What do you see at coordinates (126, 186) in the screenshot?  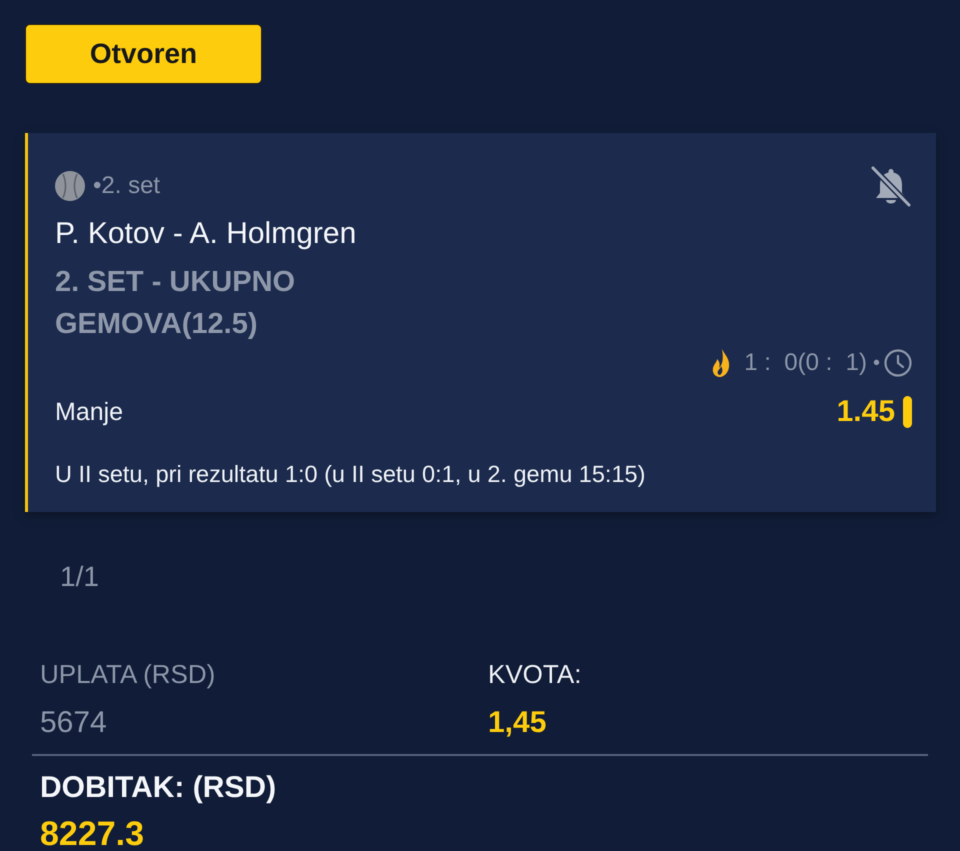 I see `period-label: •2. set` at bounding box center [126, 186].